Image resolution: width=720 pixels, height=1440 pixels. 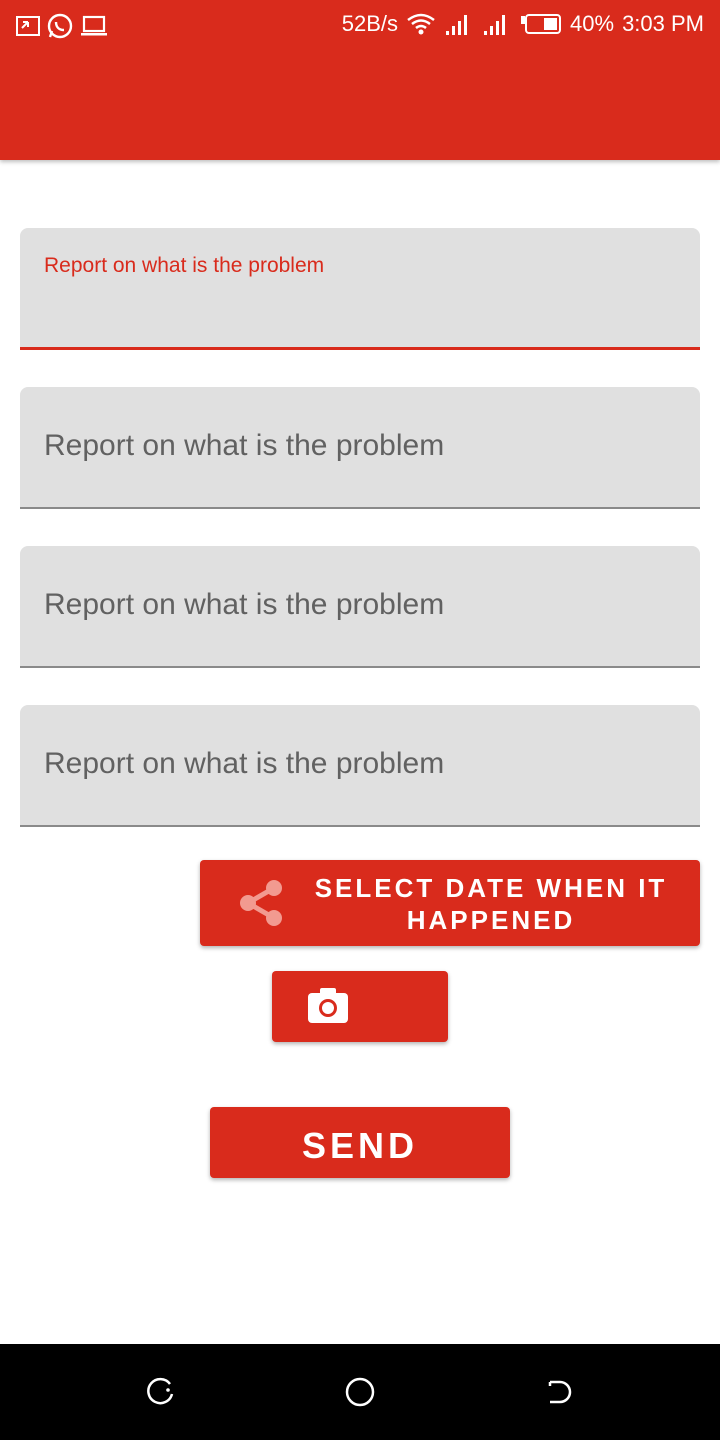 I want to click on camera-button, so click(x=360, y=1006).